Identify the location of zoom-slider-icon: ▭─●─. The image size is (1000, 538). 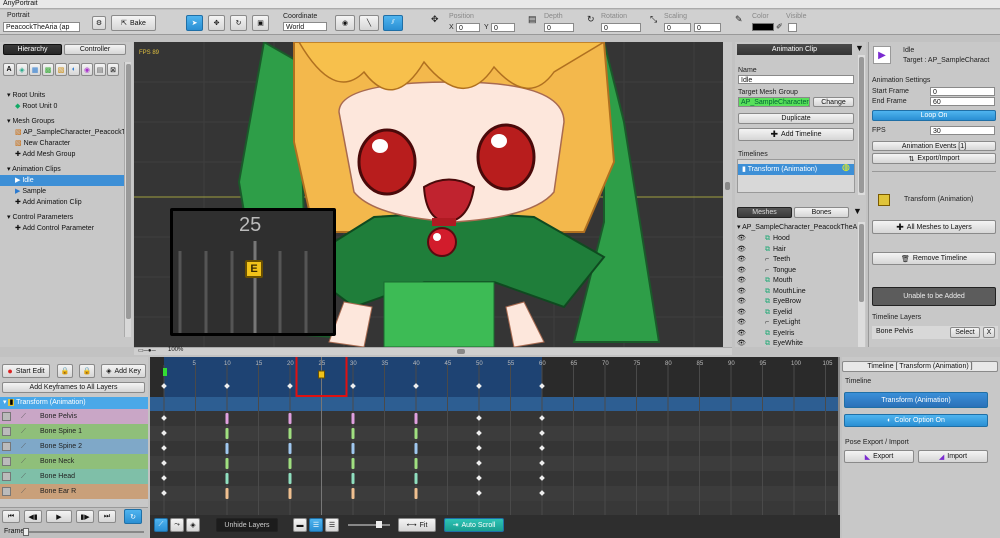
(147, 350).